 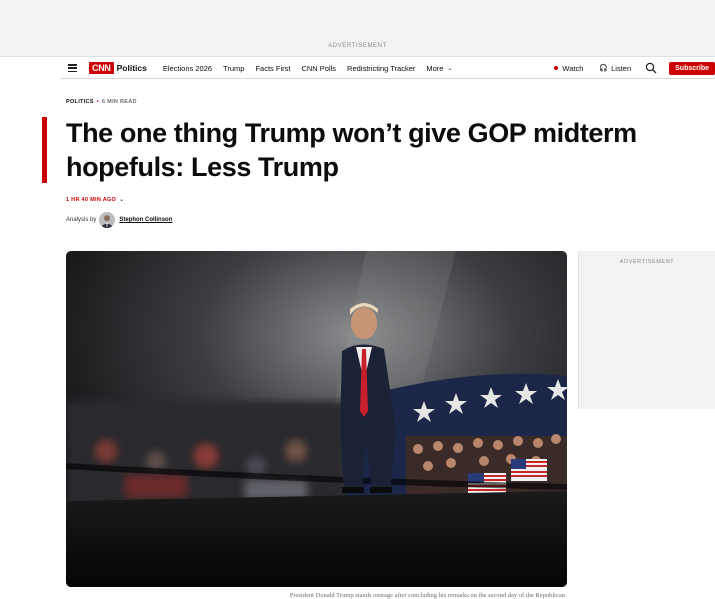 I want to click on kicker-section: POLITICS, so click(x=80, y=102).